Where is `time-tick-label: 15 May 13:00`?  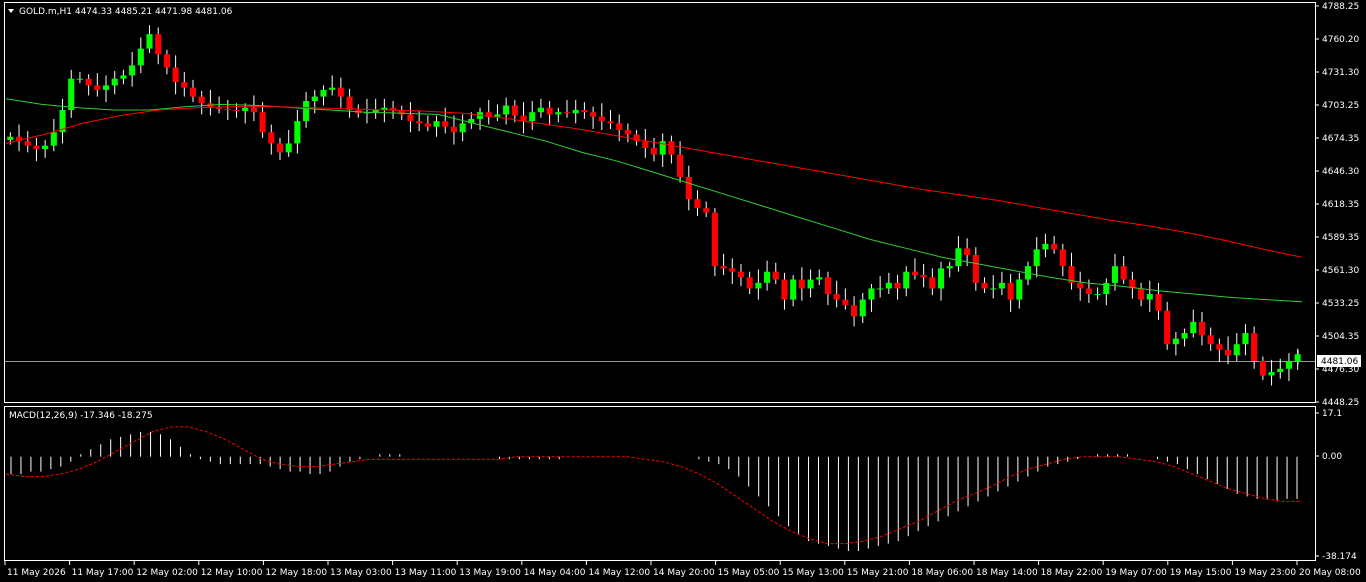 time-tick-label: 15 May 13:00 is located at coordinates (813, 573).